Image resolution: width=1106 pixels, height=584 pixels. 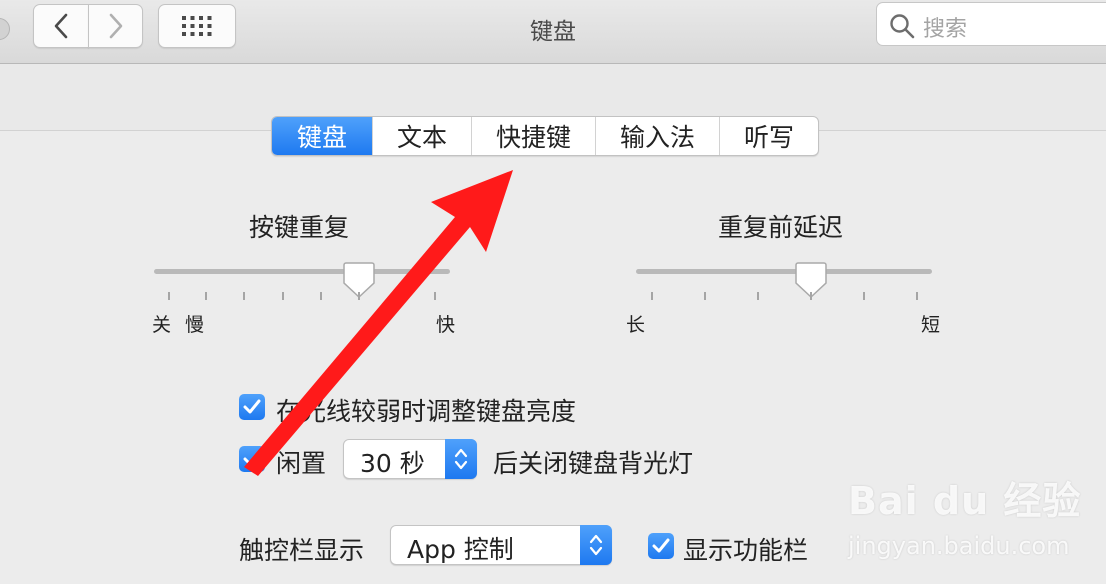 What do you see at coordinates (302, 271) in the screenshot?
I see `key-repeat-track` at bounding box center [302, 271].